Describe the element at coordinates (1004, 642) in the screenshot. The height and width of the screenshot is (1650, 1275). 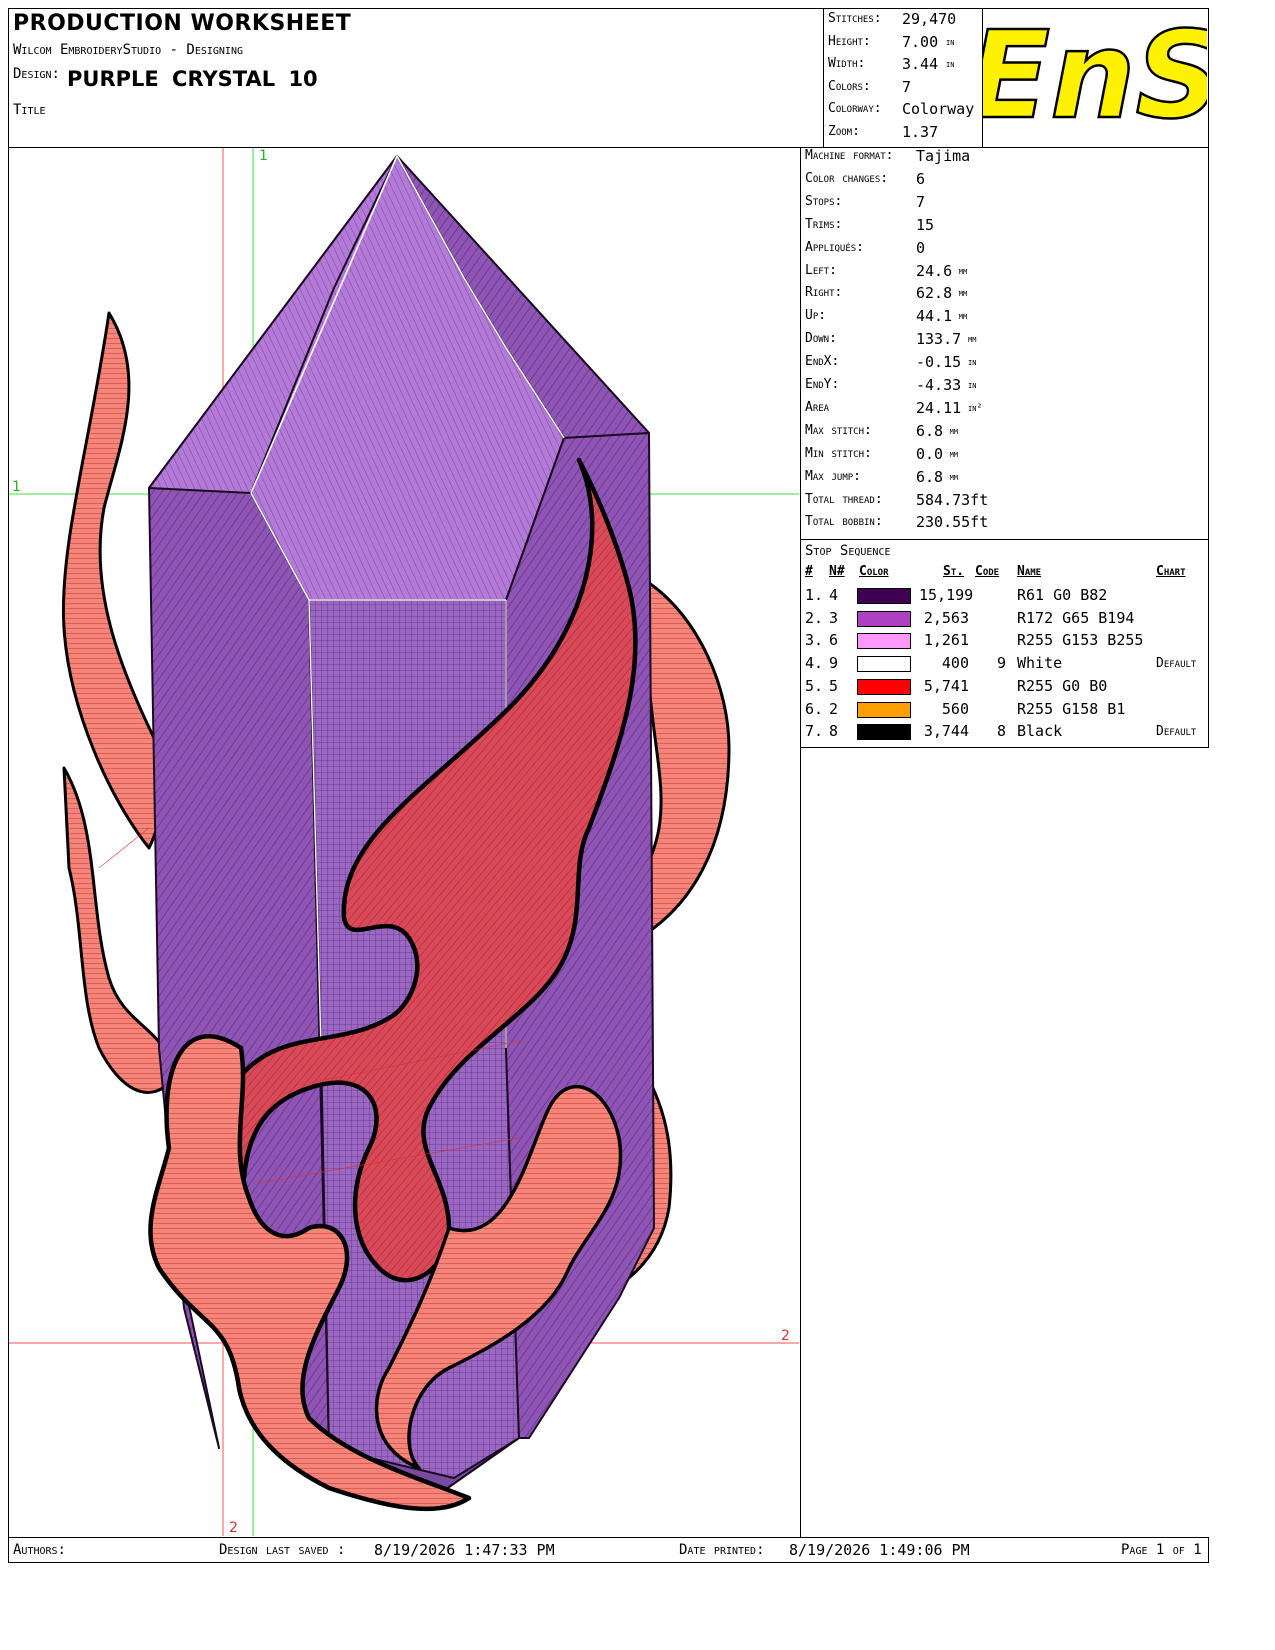
I see `stop-row: 3. 6 1,261 R255 G153 B255` at that location.